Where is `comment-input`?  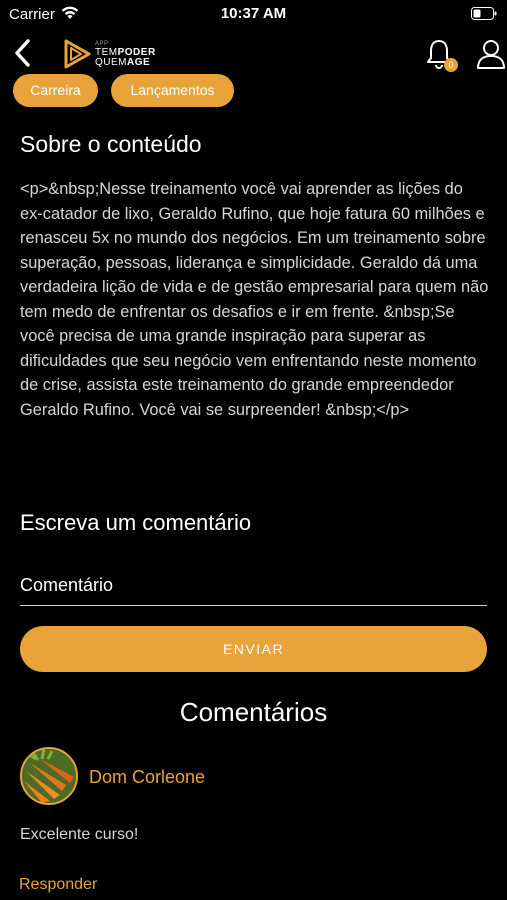
comment-input is located at coordinates (253, 586).